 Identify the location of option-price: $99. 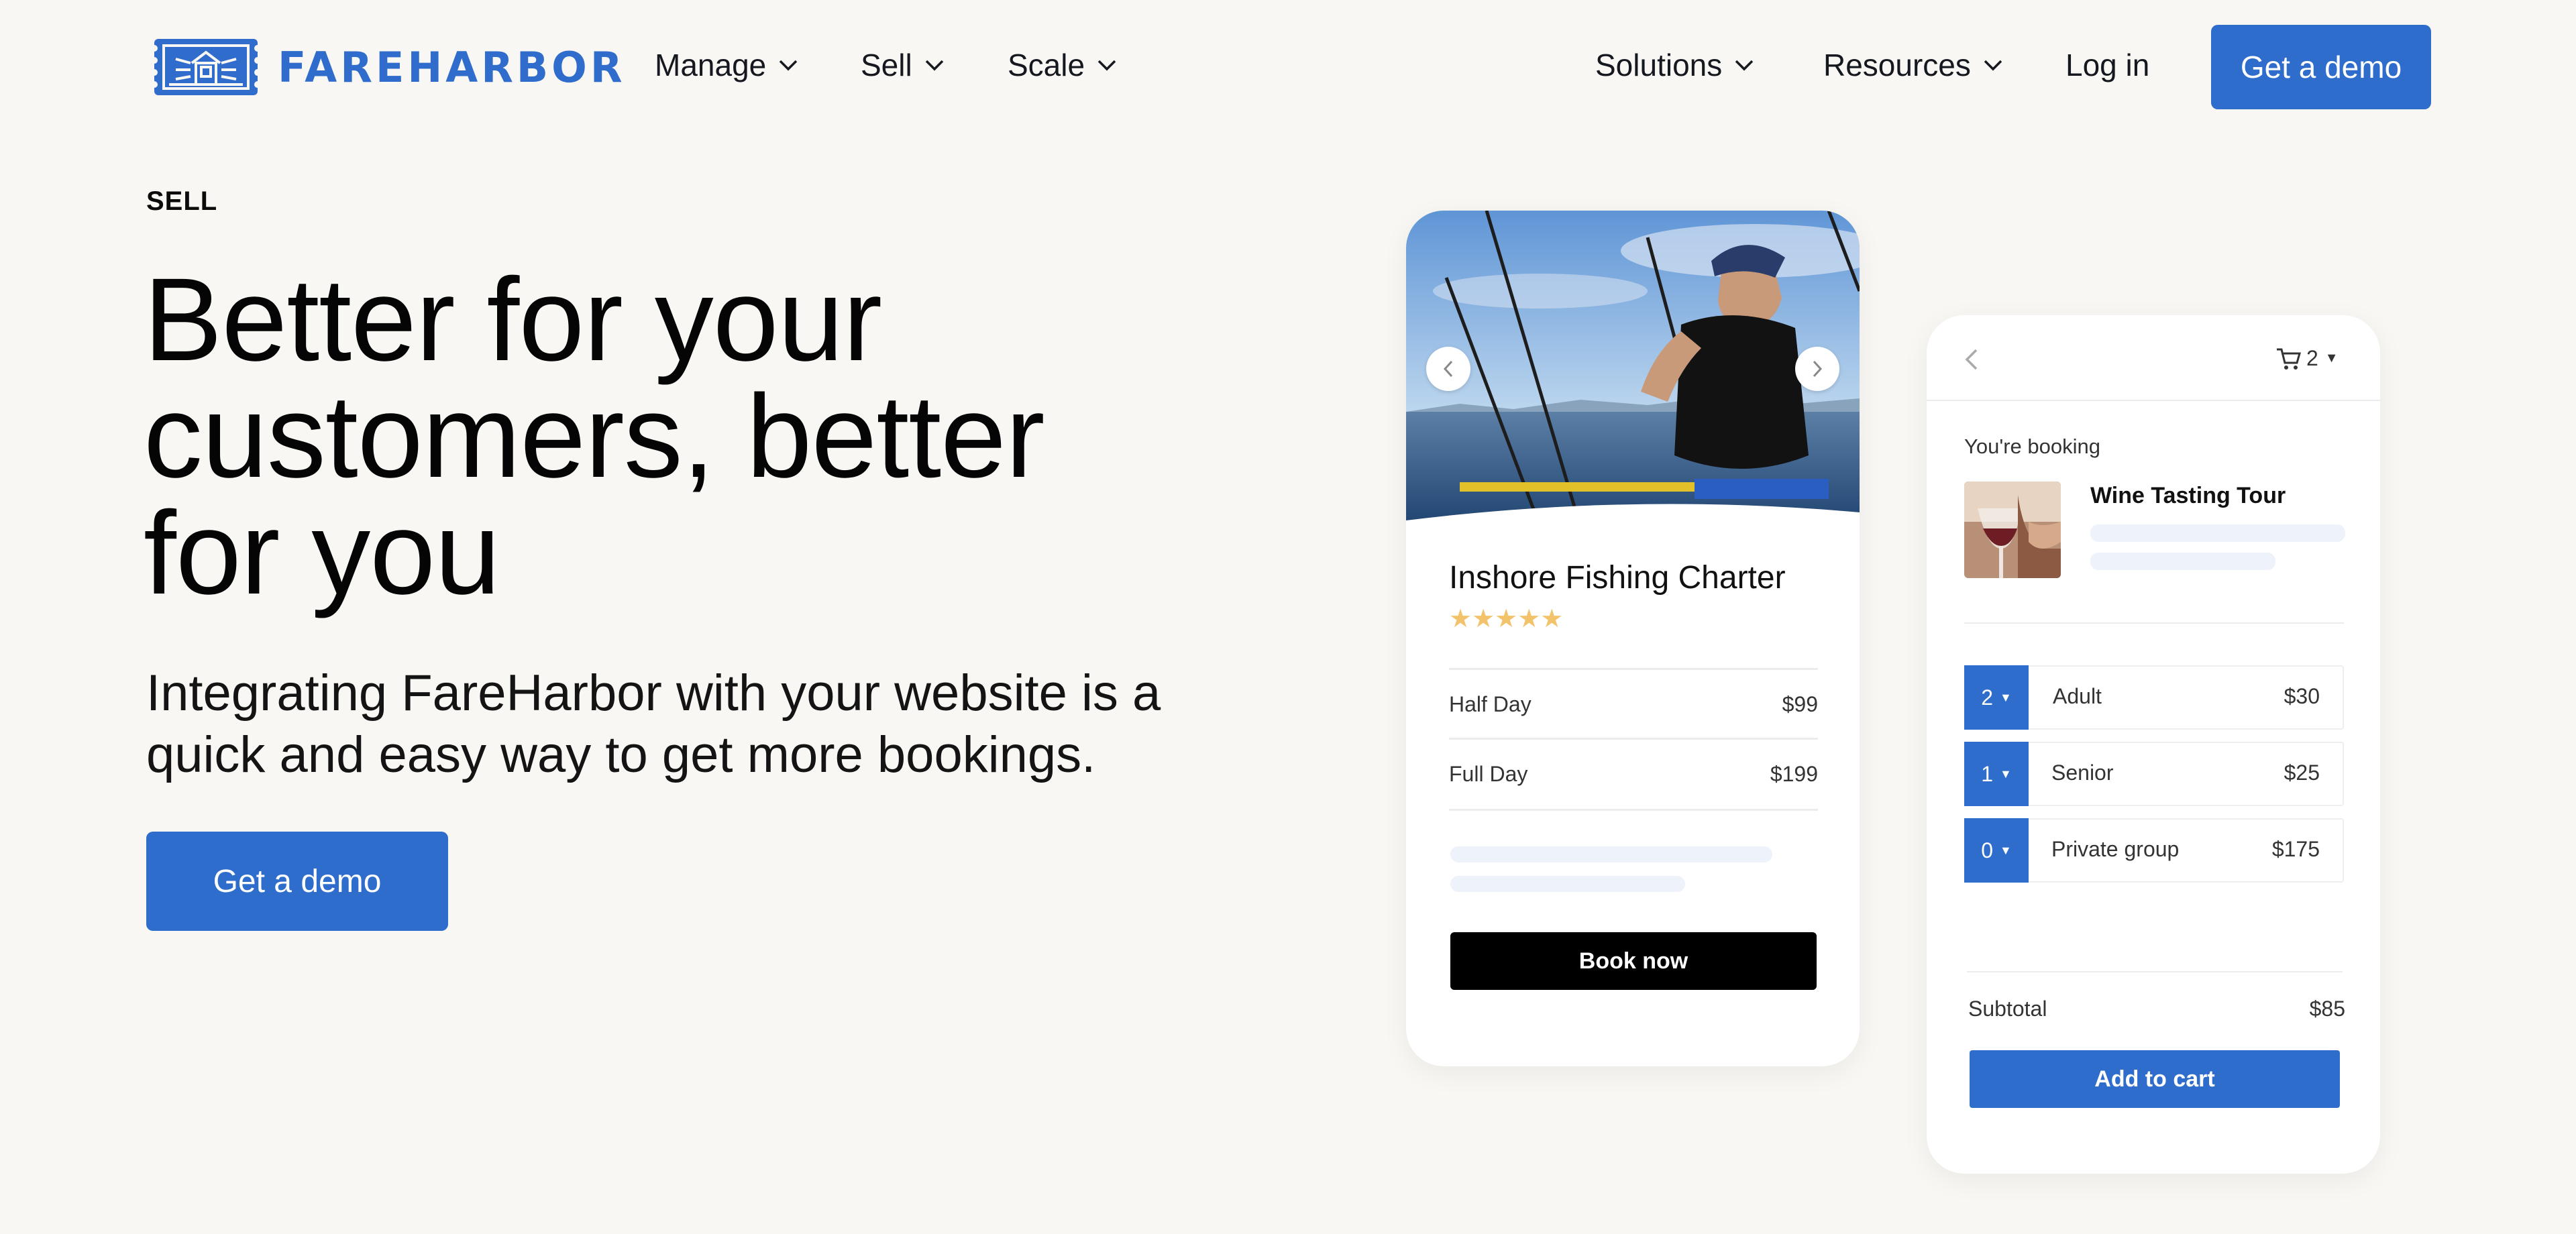
(1800, 704).